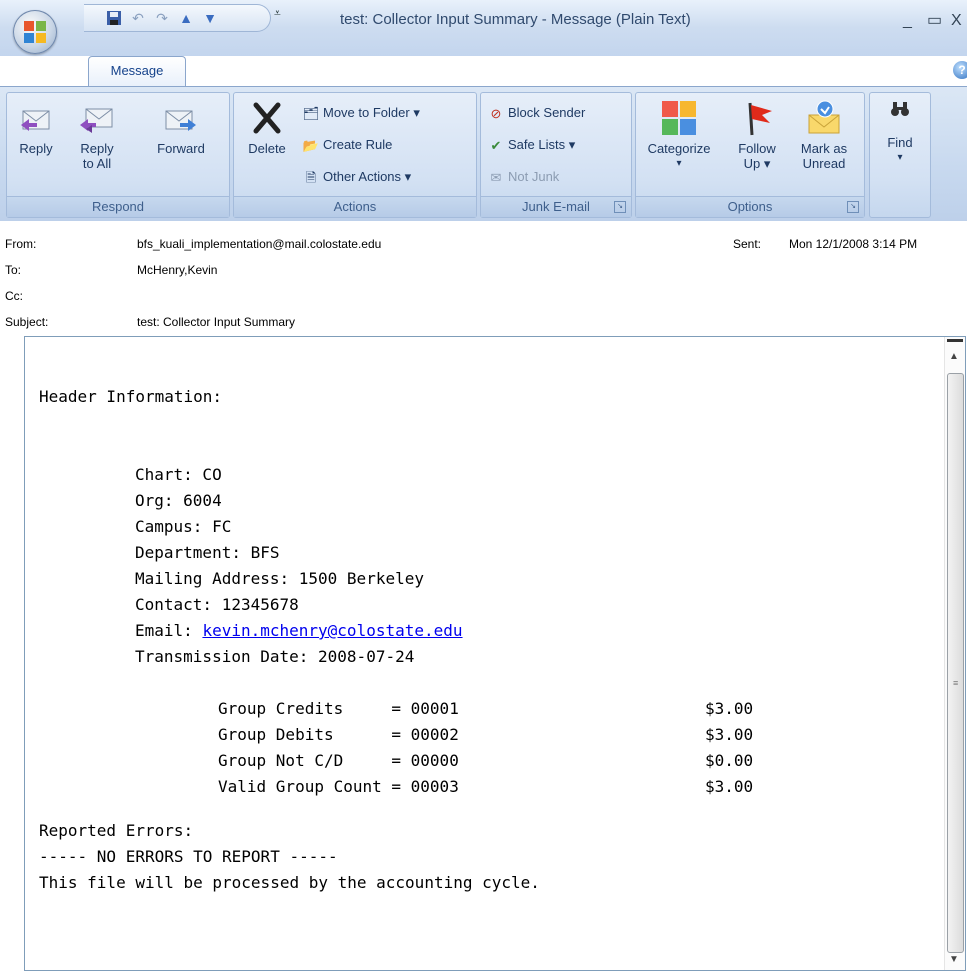 Image resolution: width=967 pixels, height=978 pixels. Describe the element at coordinates (371, 112) in the screenshot. I see `move-to-folder-label: Move to Folder ▾` at that location.